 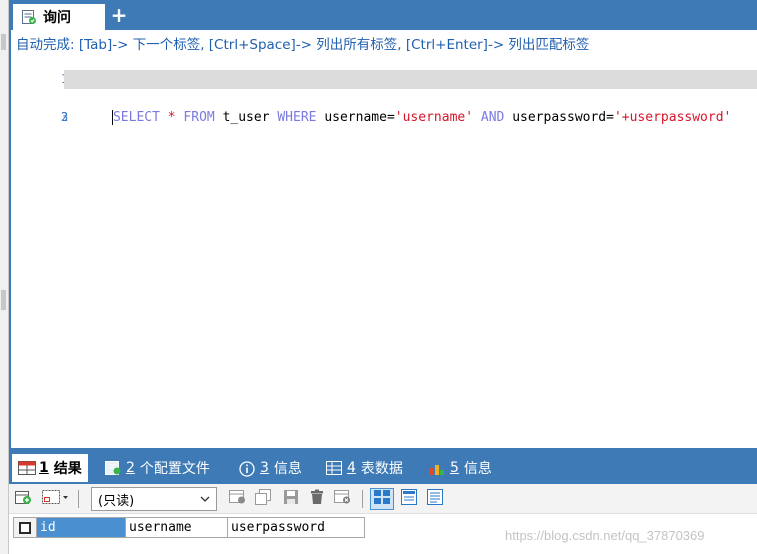 What do you see at coordinates (410, 79) in the screenshot?
I see `current-line-highlight` at bounding box center [410, 79].